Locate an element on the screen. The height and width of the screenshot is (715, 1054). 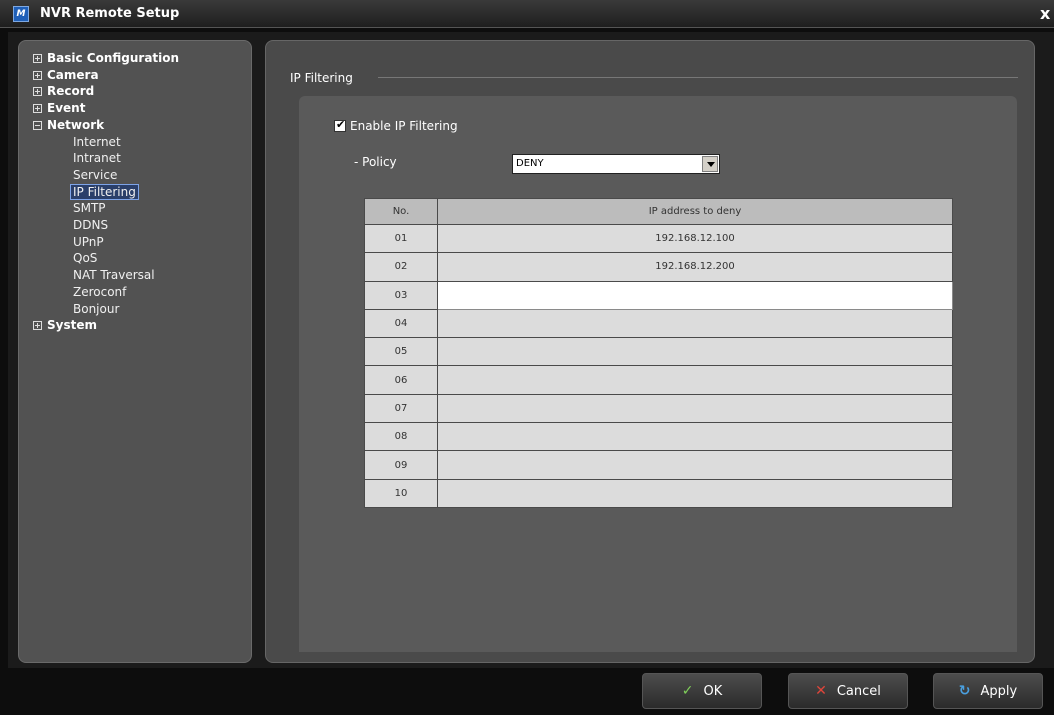
table-row: 02 192.168.12.200 is located at coordinates (658, 267).